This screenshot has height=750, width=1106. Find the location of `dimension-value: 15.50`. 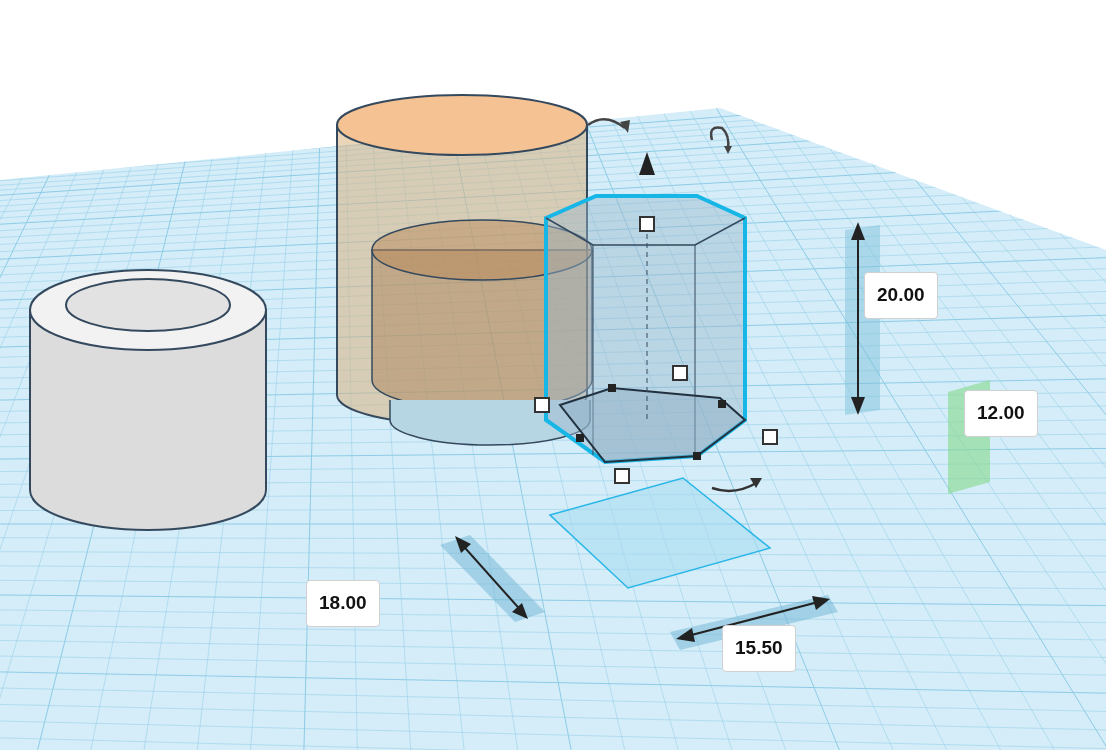

dimension-value: 15.50 is located at coordinates (759, 648).